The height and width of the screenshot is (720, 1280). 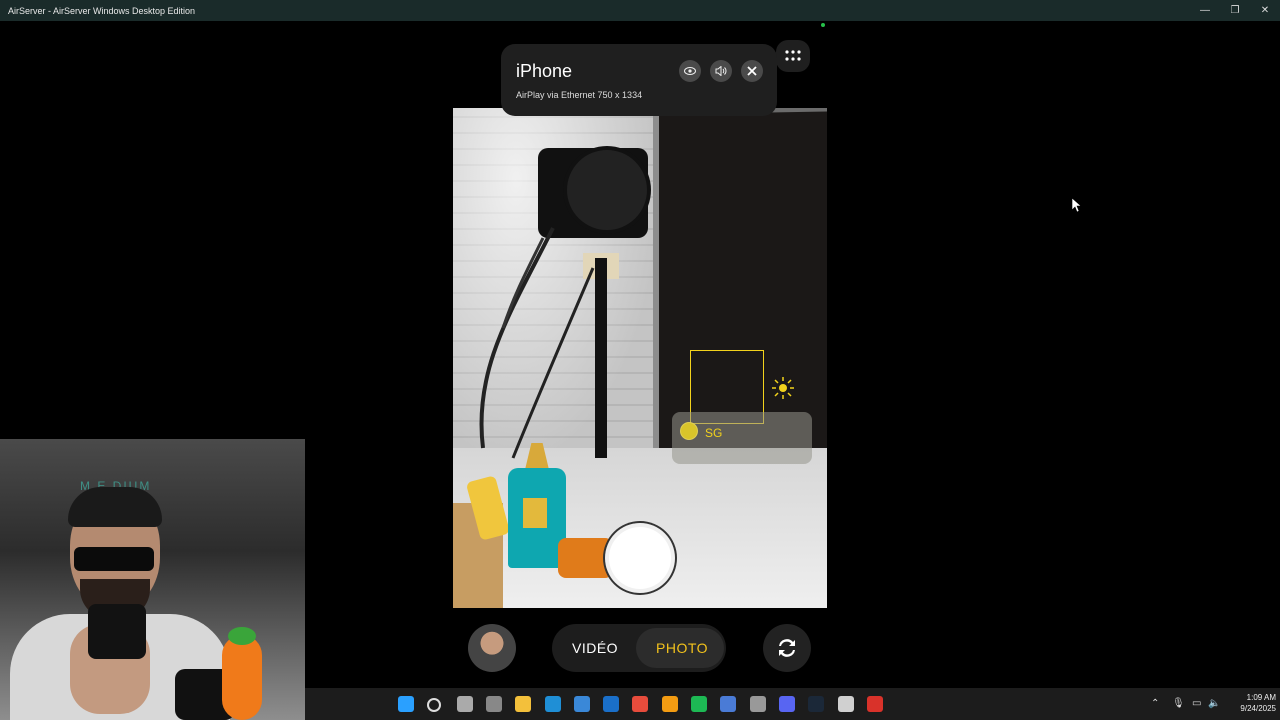 I want to click on settings-icon, so click(x=493, y=704).